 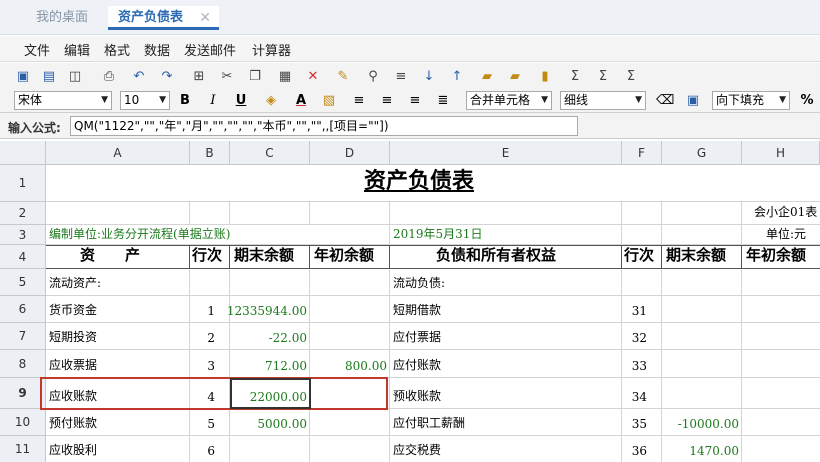 I want to click on tab-balance-sheet: 资产负债表 ✕, so click(x=164, y=18).